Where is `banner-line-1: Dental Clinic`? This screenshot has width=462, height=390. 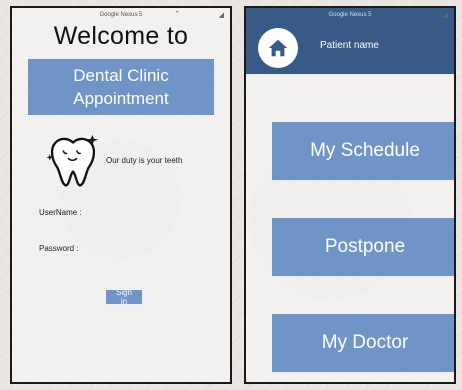
banner-line-1: Dental Clinic is located at coordinates (121, 75).